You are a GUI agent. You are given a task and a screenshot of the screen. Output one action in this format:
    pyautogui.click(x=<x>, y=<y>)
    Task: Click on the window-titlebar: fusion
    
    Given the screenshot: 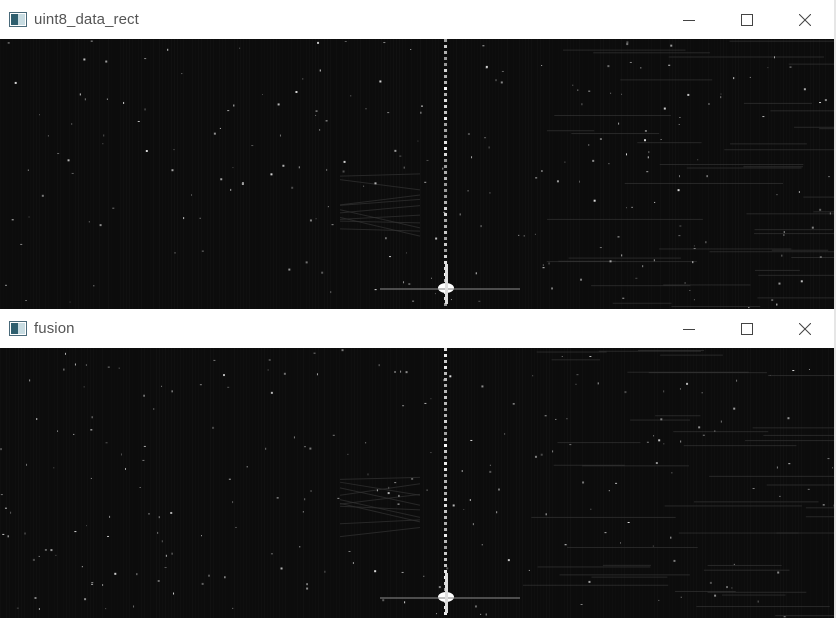 What is the action you would take?
    pyautogui.click(x=417, y=328)
    